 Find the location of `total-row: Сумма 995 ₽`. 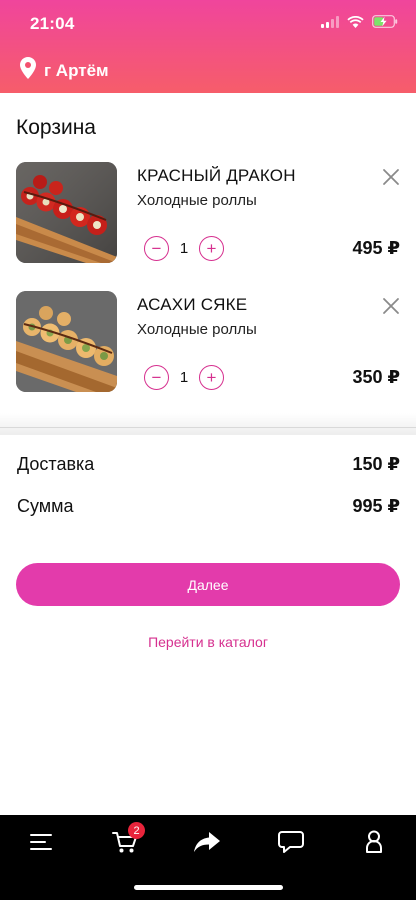

total-row: Сумма 995 ₽ is located at coordinates (208, 506).